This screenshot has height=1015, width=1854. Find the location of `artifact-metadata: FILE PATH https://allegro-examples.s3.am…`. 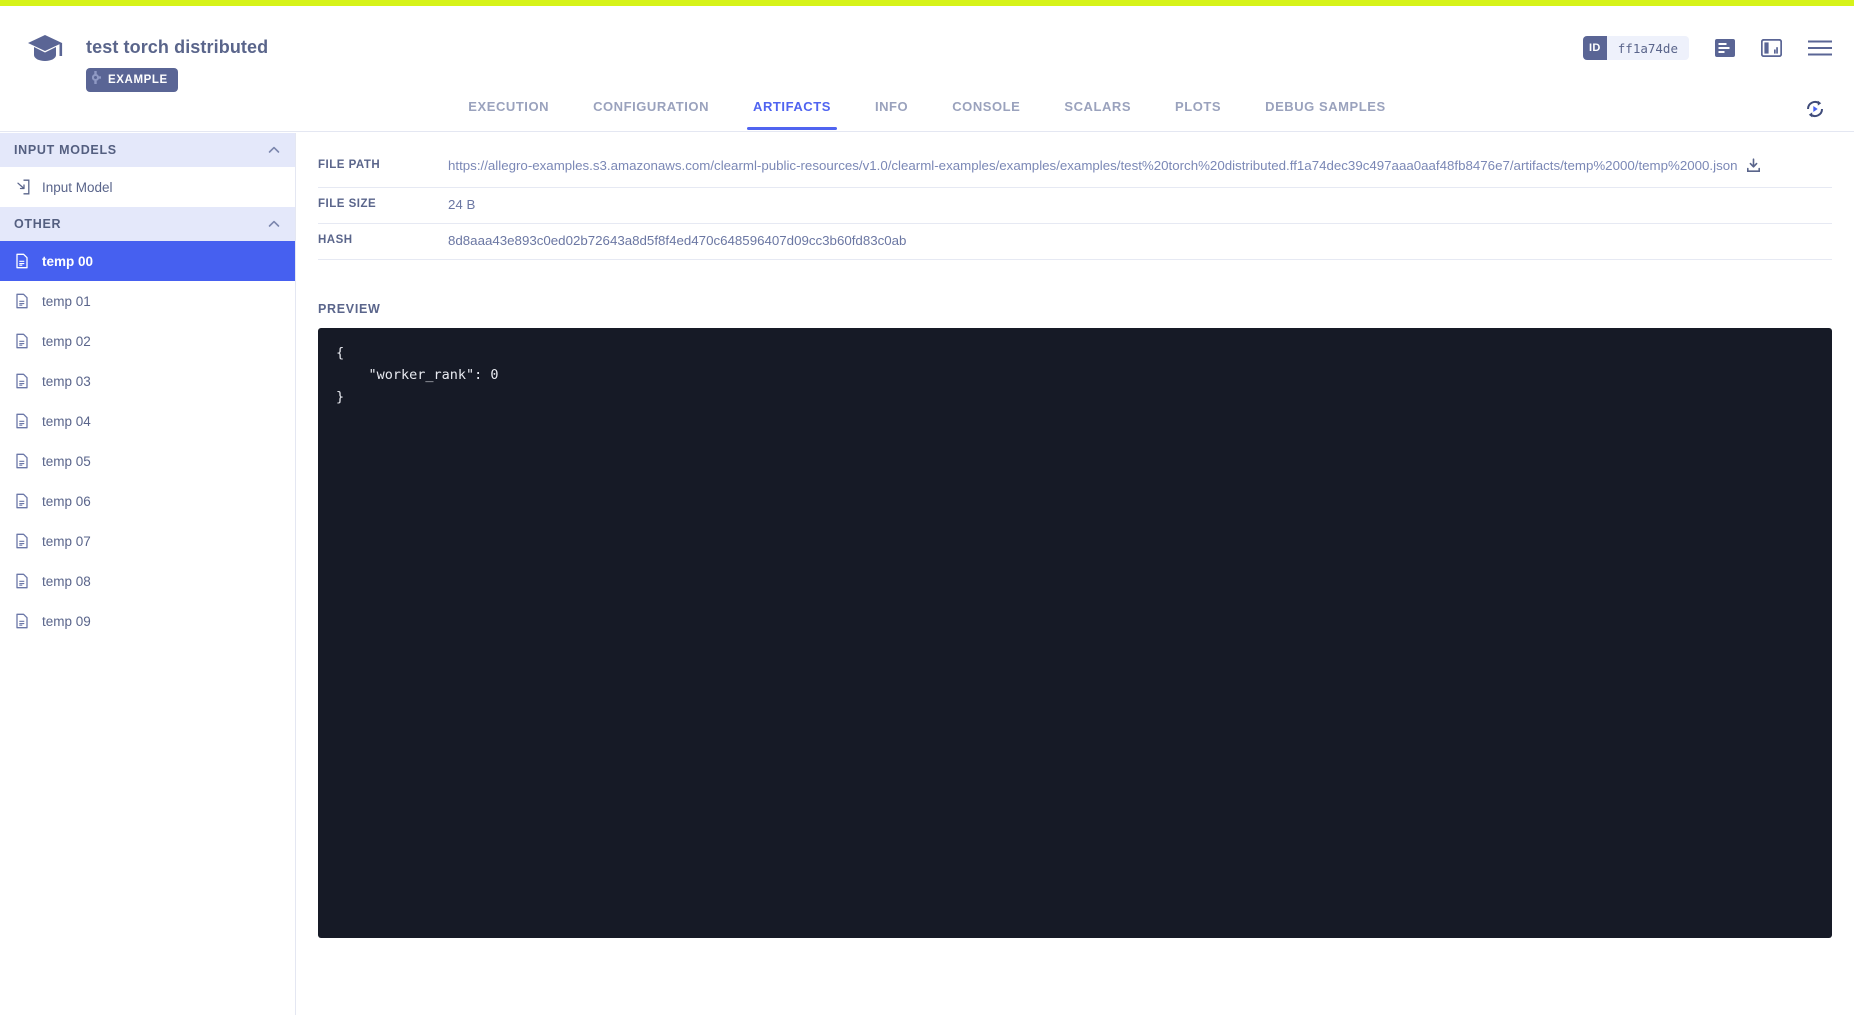

artifact-metadata: FILE PATH https://allegro-examples.s3.am… is located at coordinates (1075, 196).